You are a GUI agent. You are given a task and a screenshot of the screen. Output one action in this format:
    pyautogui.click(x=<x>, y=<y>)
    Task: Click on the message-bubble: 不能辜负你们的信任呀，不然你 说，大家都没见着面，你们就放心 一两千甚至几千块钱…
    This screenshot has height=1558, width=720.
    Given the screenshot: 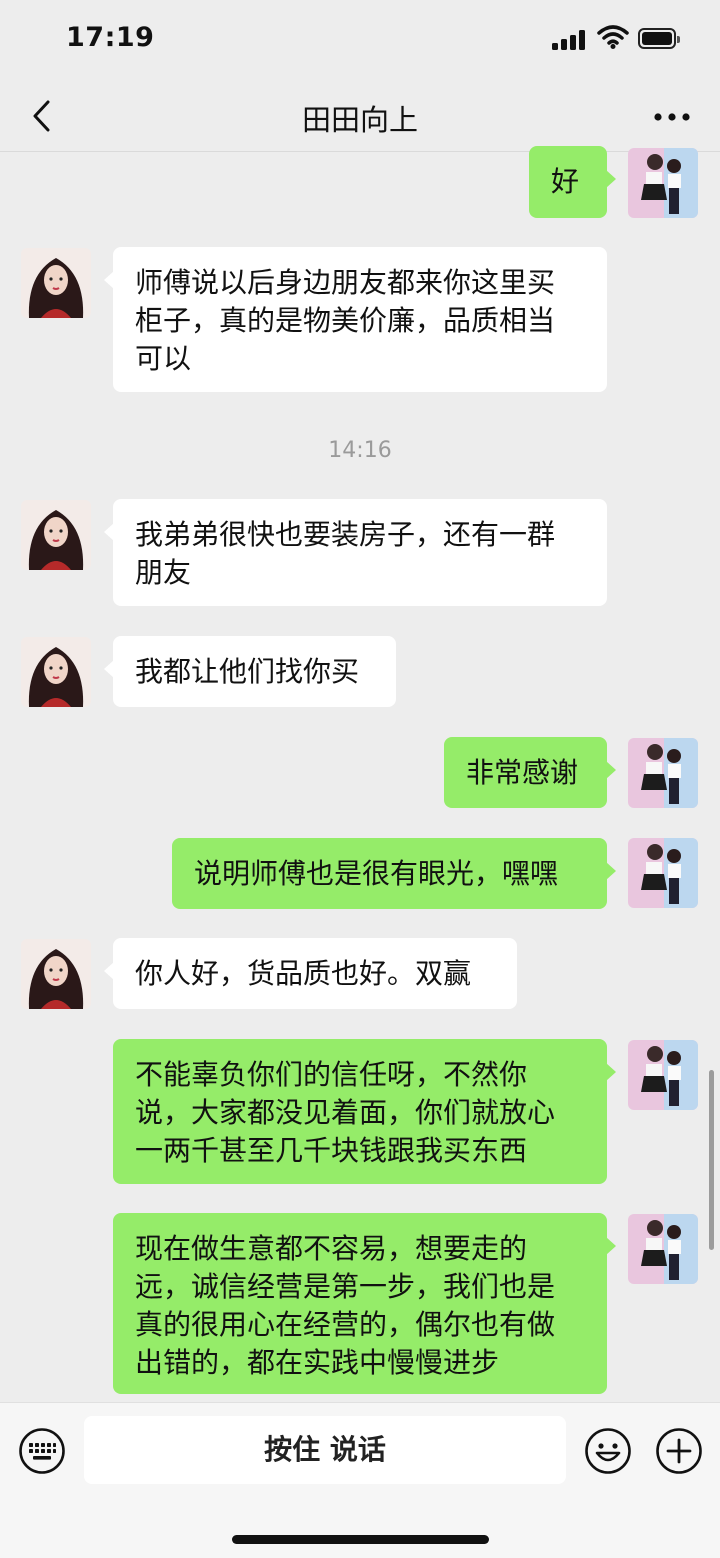 What is the action you would take?
    pyautogui.click(x=364, y=1111)
    